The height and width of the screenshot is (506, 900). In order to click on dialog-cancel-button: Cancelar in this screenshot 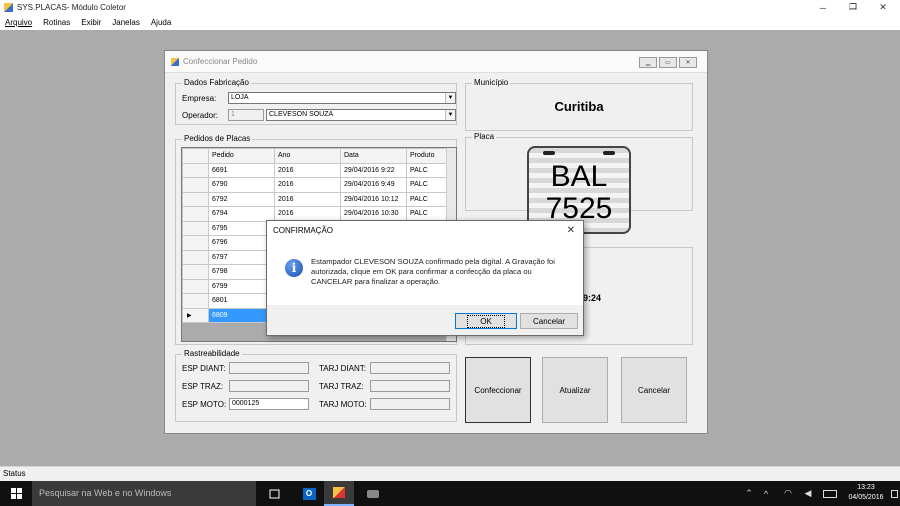, I will do `click(549, 321)`.